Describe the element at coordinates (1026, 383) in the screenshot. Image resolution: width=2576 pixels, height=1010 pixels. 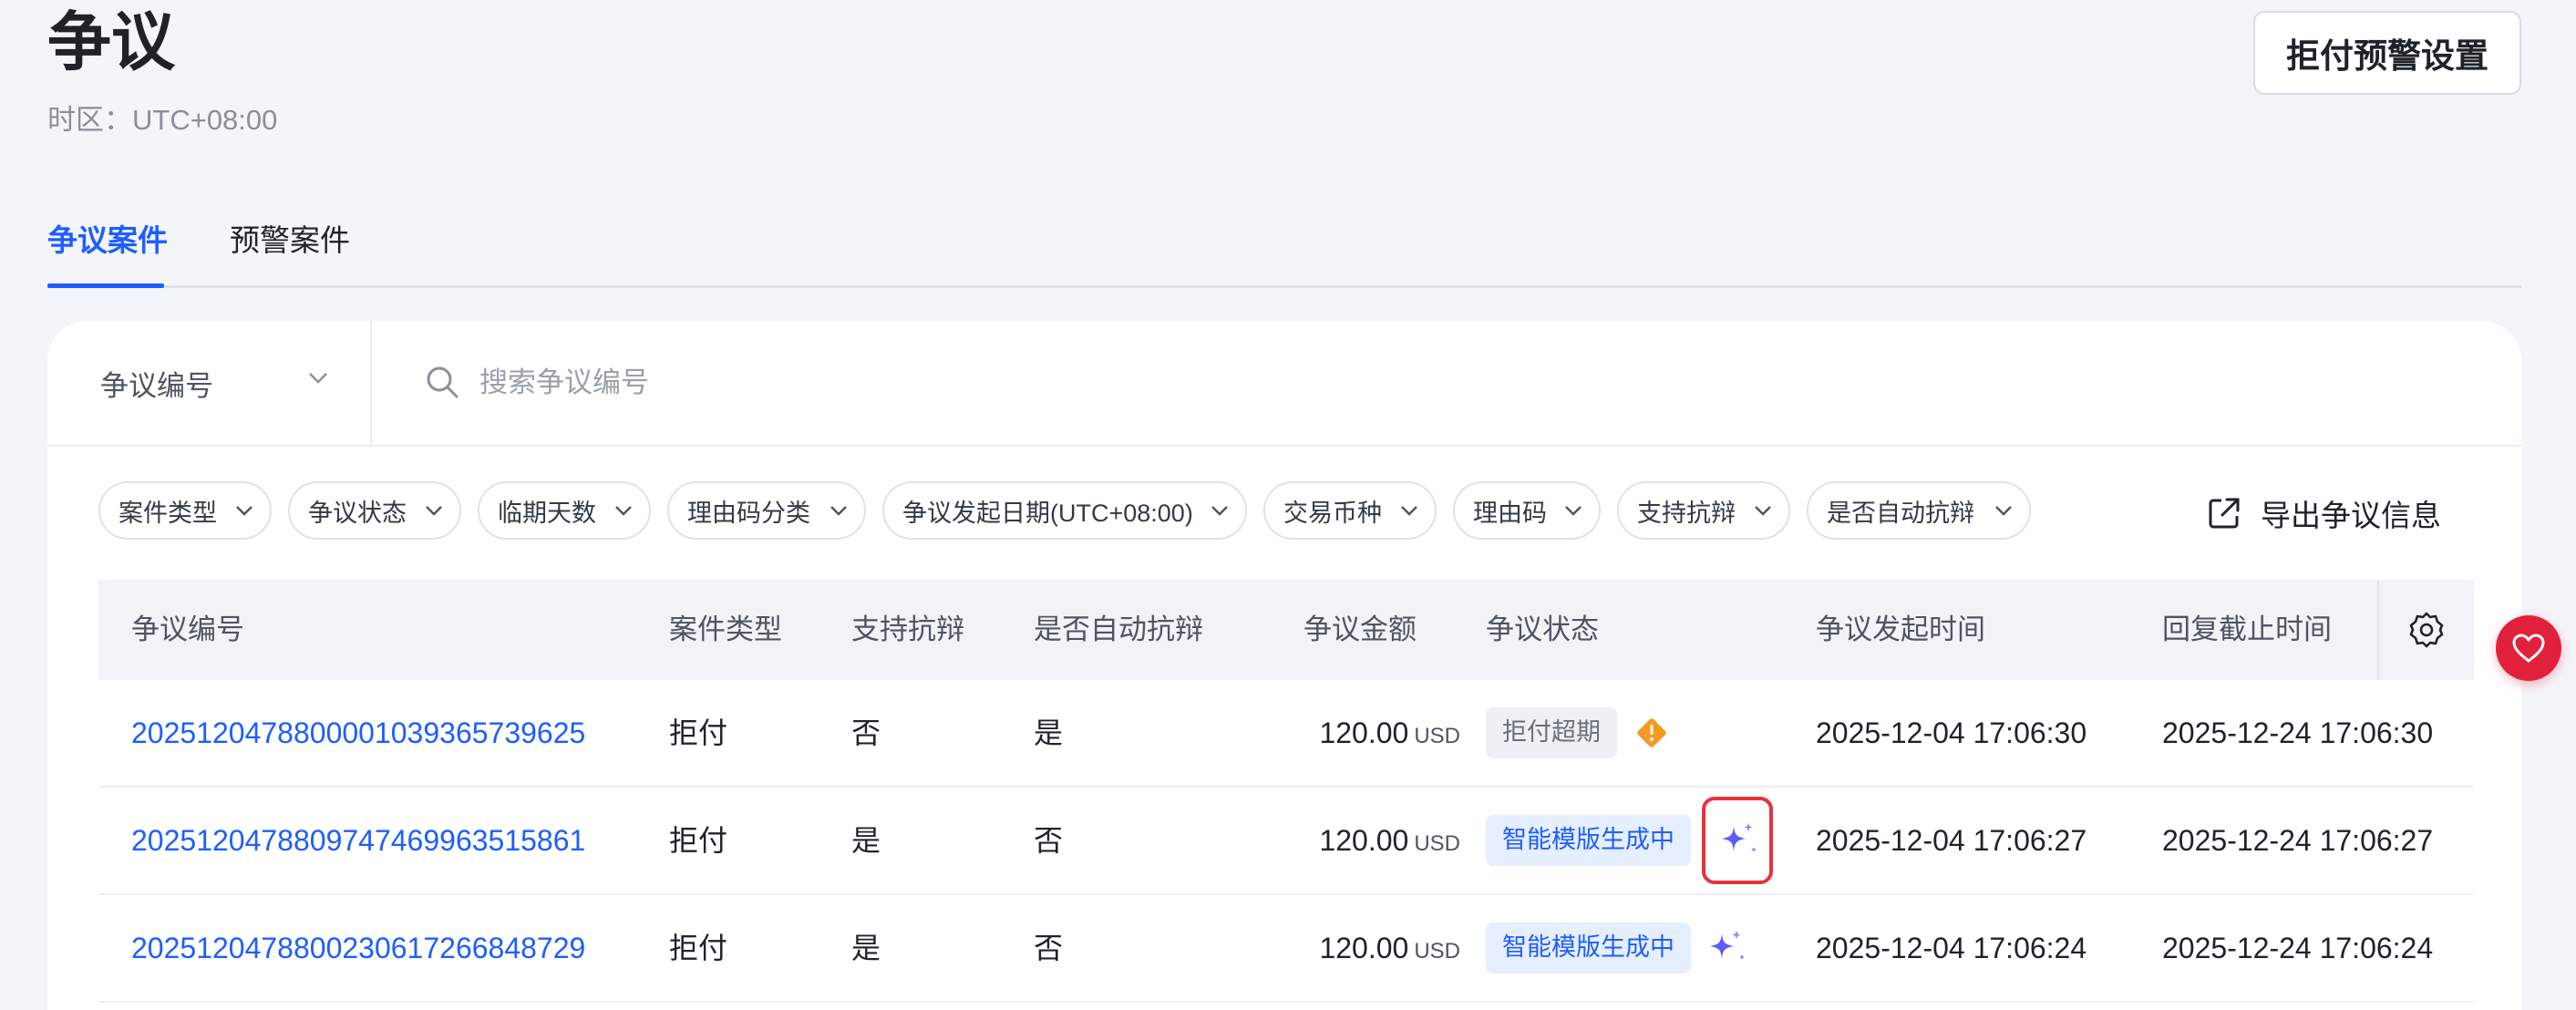
I see `search-input` at that location.